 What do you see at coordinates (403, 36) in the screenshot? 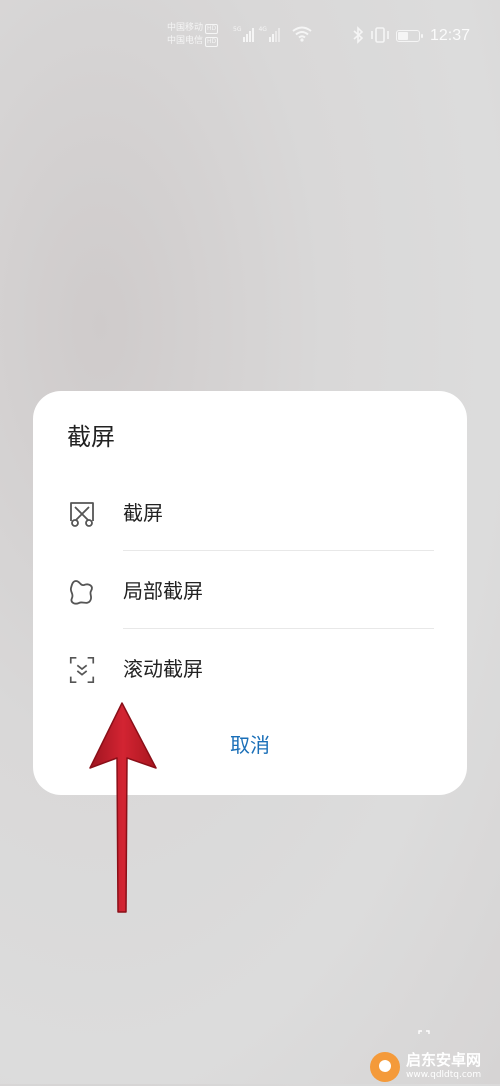
I see `battery-fill` at bounding box center [403, 36].